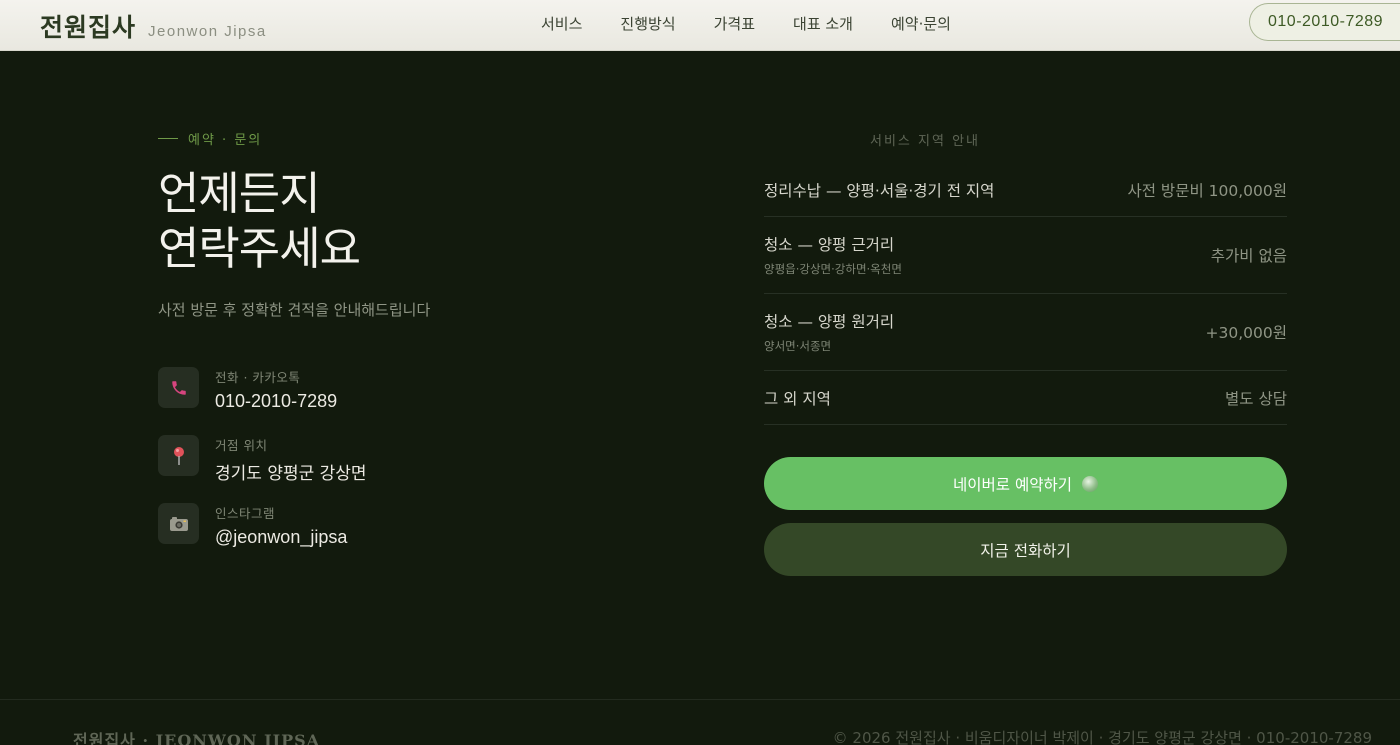 The height and width of the screenshot is (745, 1400). Describe the element at coordinates (833, 255) in the screenshot. I see `area-row-text: 청소 — 양평 근거리 양평읍·강상면·강하면·옥천면` at that location.